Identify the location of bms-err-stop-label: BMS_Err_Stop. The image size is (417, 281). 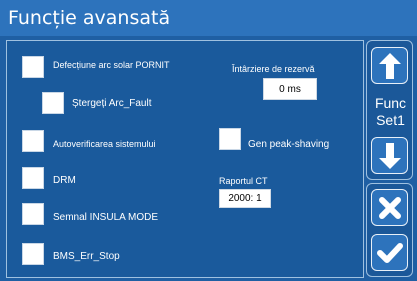
(86, 256).